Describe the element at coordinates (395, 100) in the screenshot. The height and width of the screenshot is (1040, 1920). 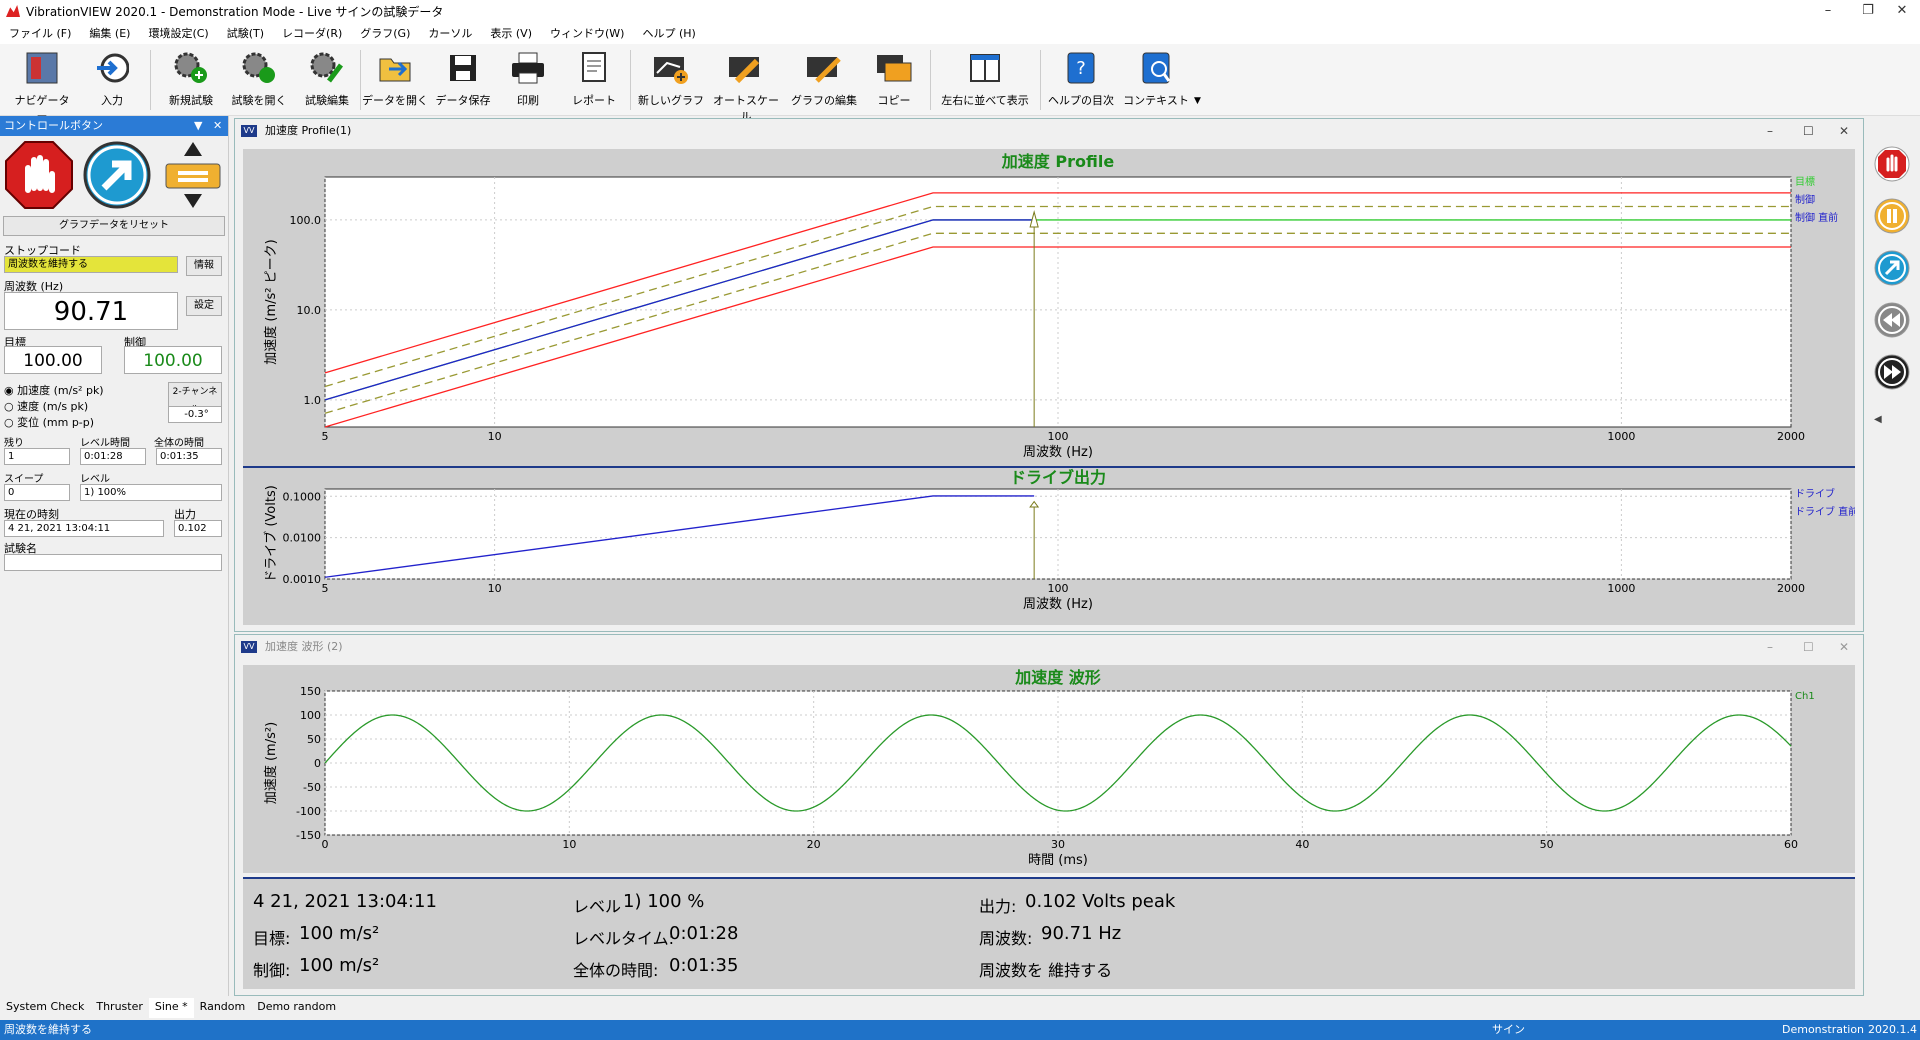
I see `open-data-label: データを開く` at that location.